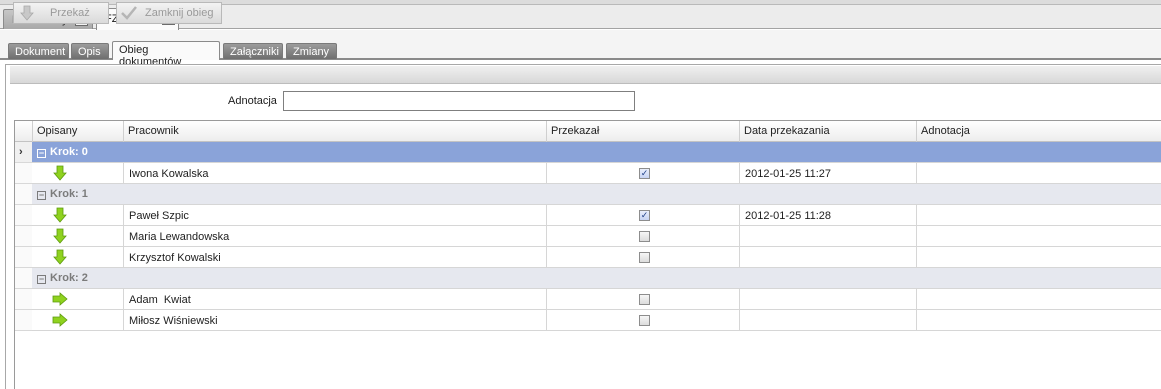 The image size is (1161, 389). What do you see at coordinates (69, 152) in the screenshot?
I see `group-label: Krok: 0` at bounding box center [69, 152].